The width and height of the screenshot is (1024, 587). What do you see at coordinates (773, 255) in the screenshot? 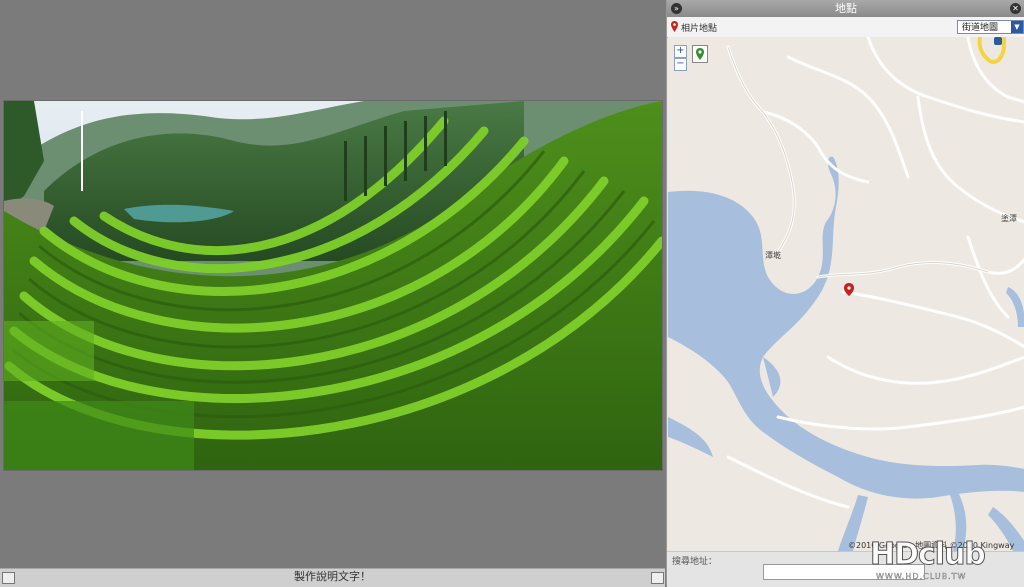
I see `place-label: 潭墘` at bounding box center [773, 255].